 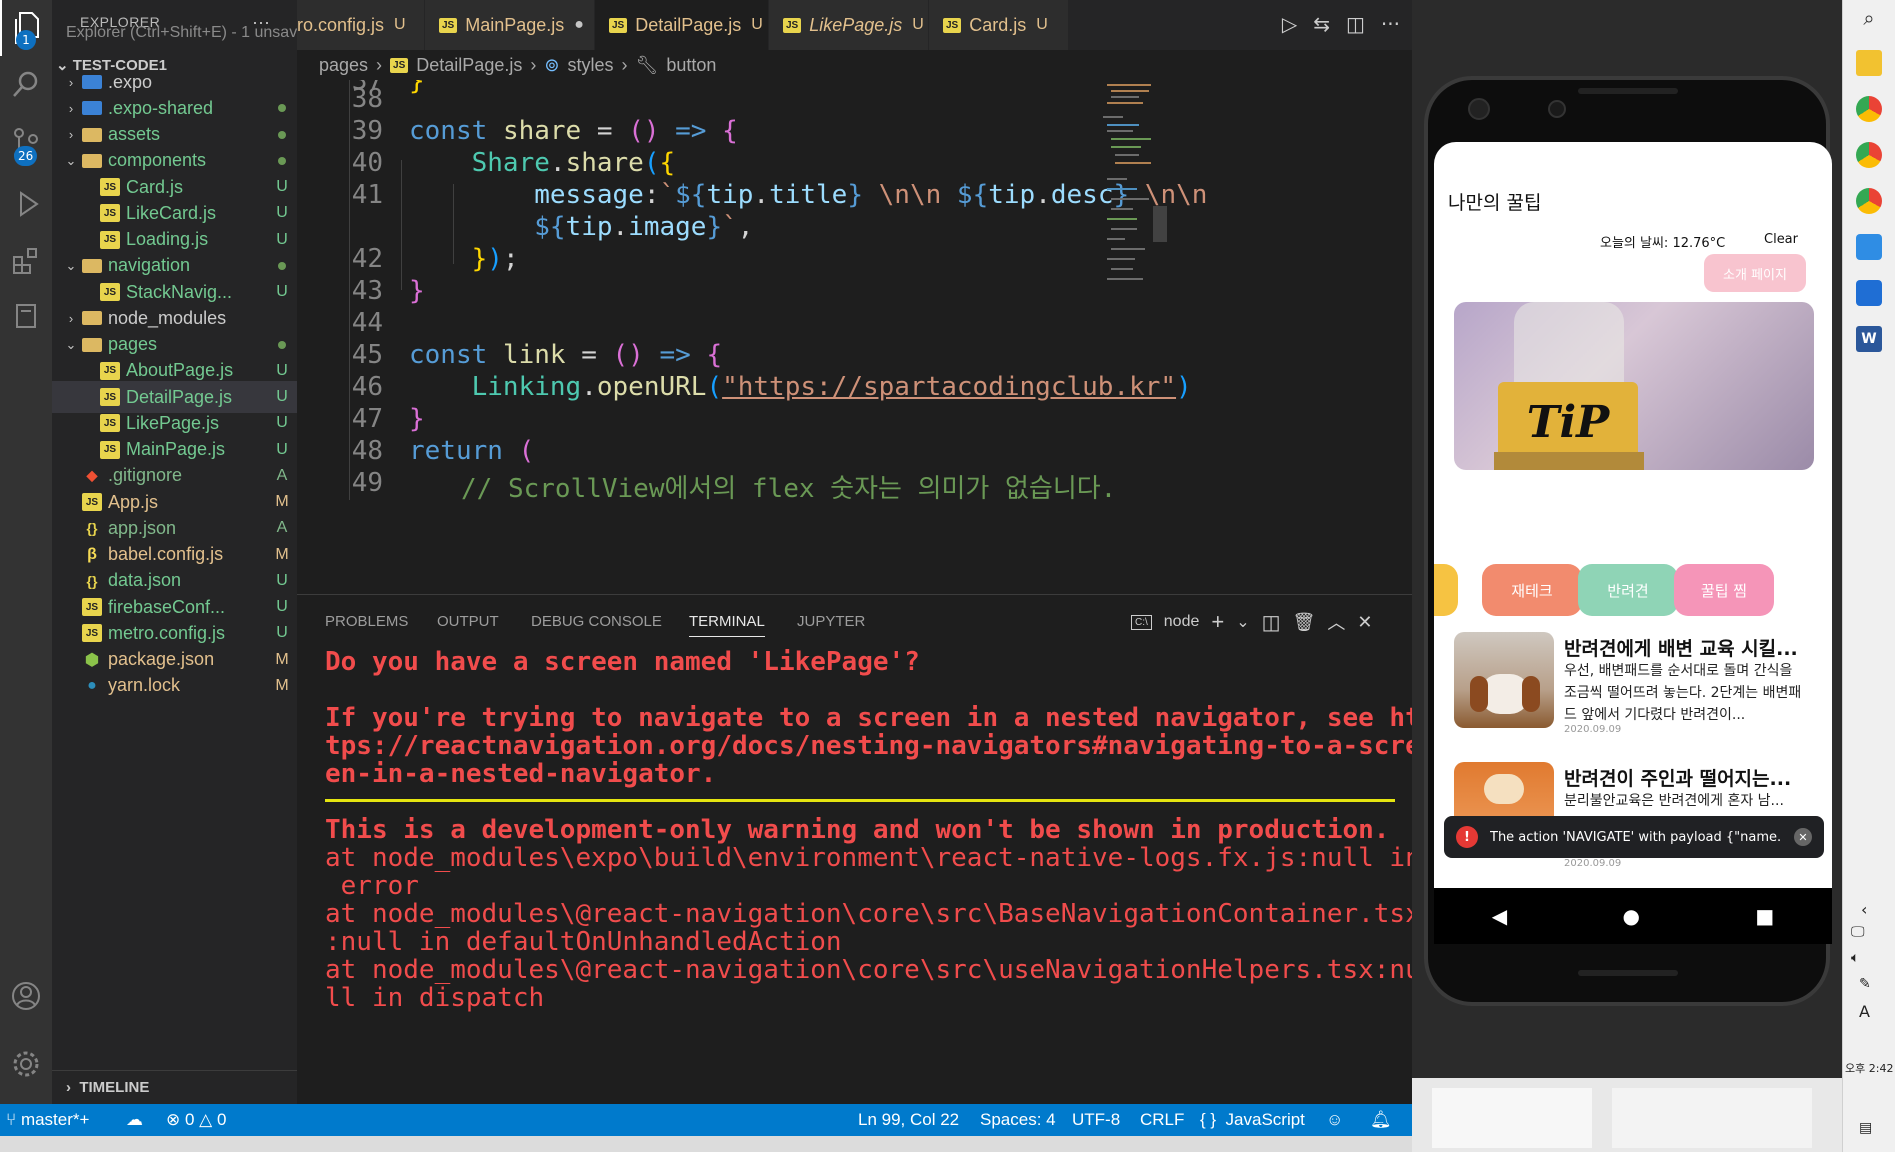 I want to click on bell-icon: 🔔︎, so click(x=1381, y=1120).